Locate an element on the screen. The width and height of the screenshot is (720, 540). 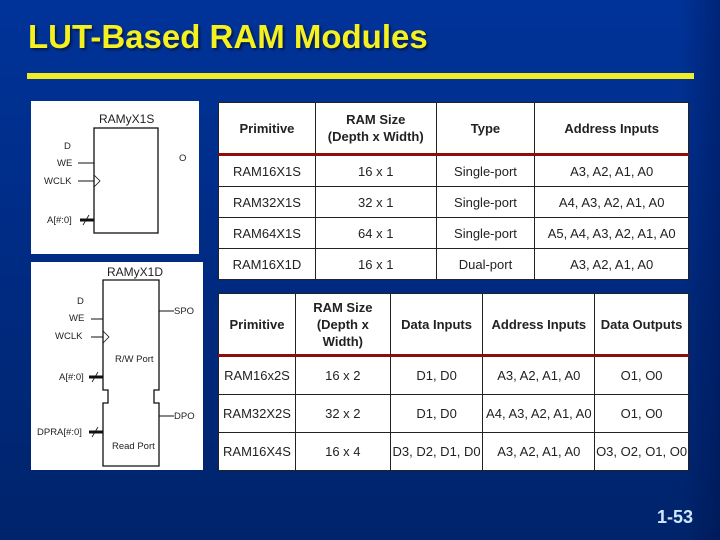
header-data-outputs: Data Outputs is located at coordinates (641, 325).